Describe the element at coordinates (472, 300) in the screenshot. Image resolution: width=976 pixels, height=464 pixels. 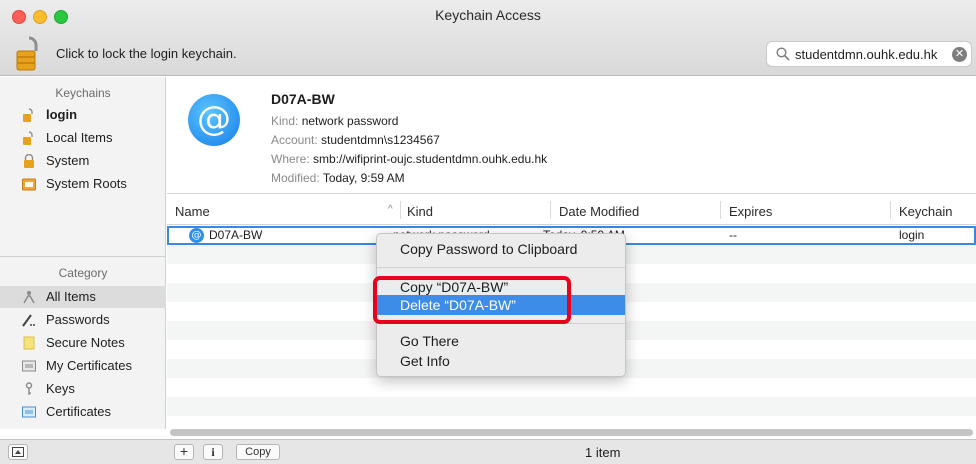
I see `annotation-highlight-box` at that location.